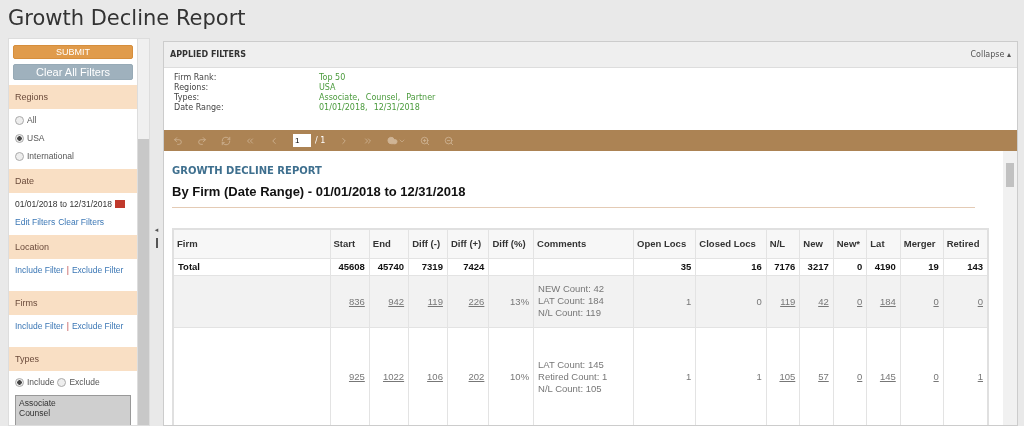 The height and width of the screenshot is (426, 1024). Describe the element at coordinates (787, 377) in the screenshot. I see `count-link: 105` at that location.